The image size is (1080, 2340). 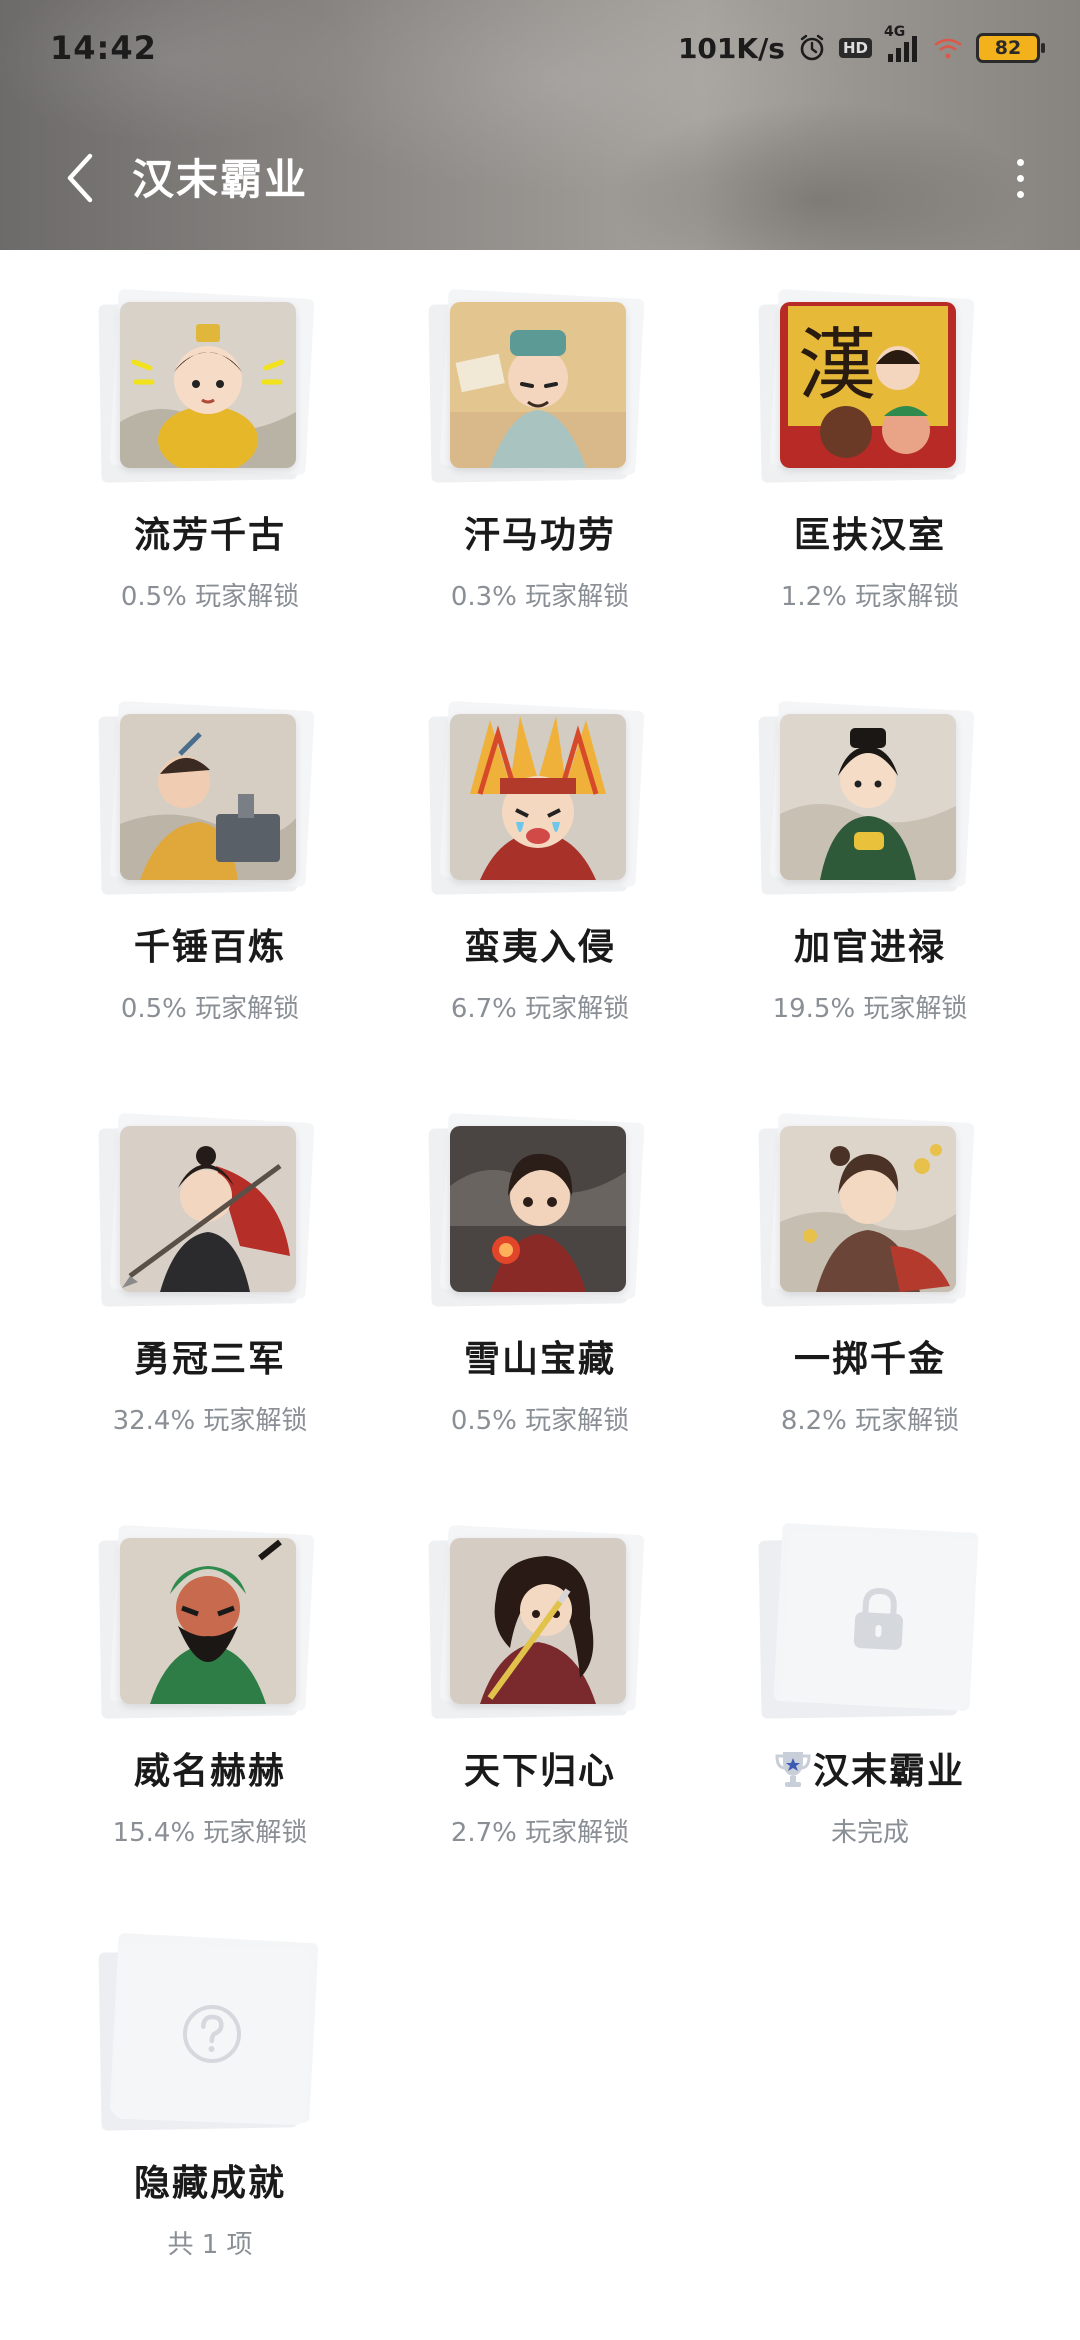 I want to click on achievement-card: 威名赫赫 15.4% 玩家解锁, so click(x=210, y=1692).